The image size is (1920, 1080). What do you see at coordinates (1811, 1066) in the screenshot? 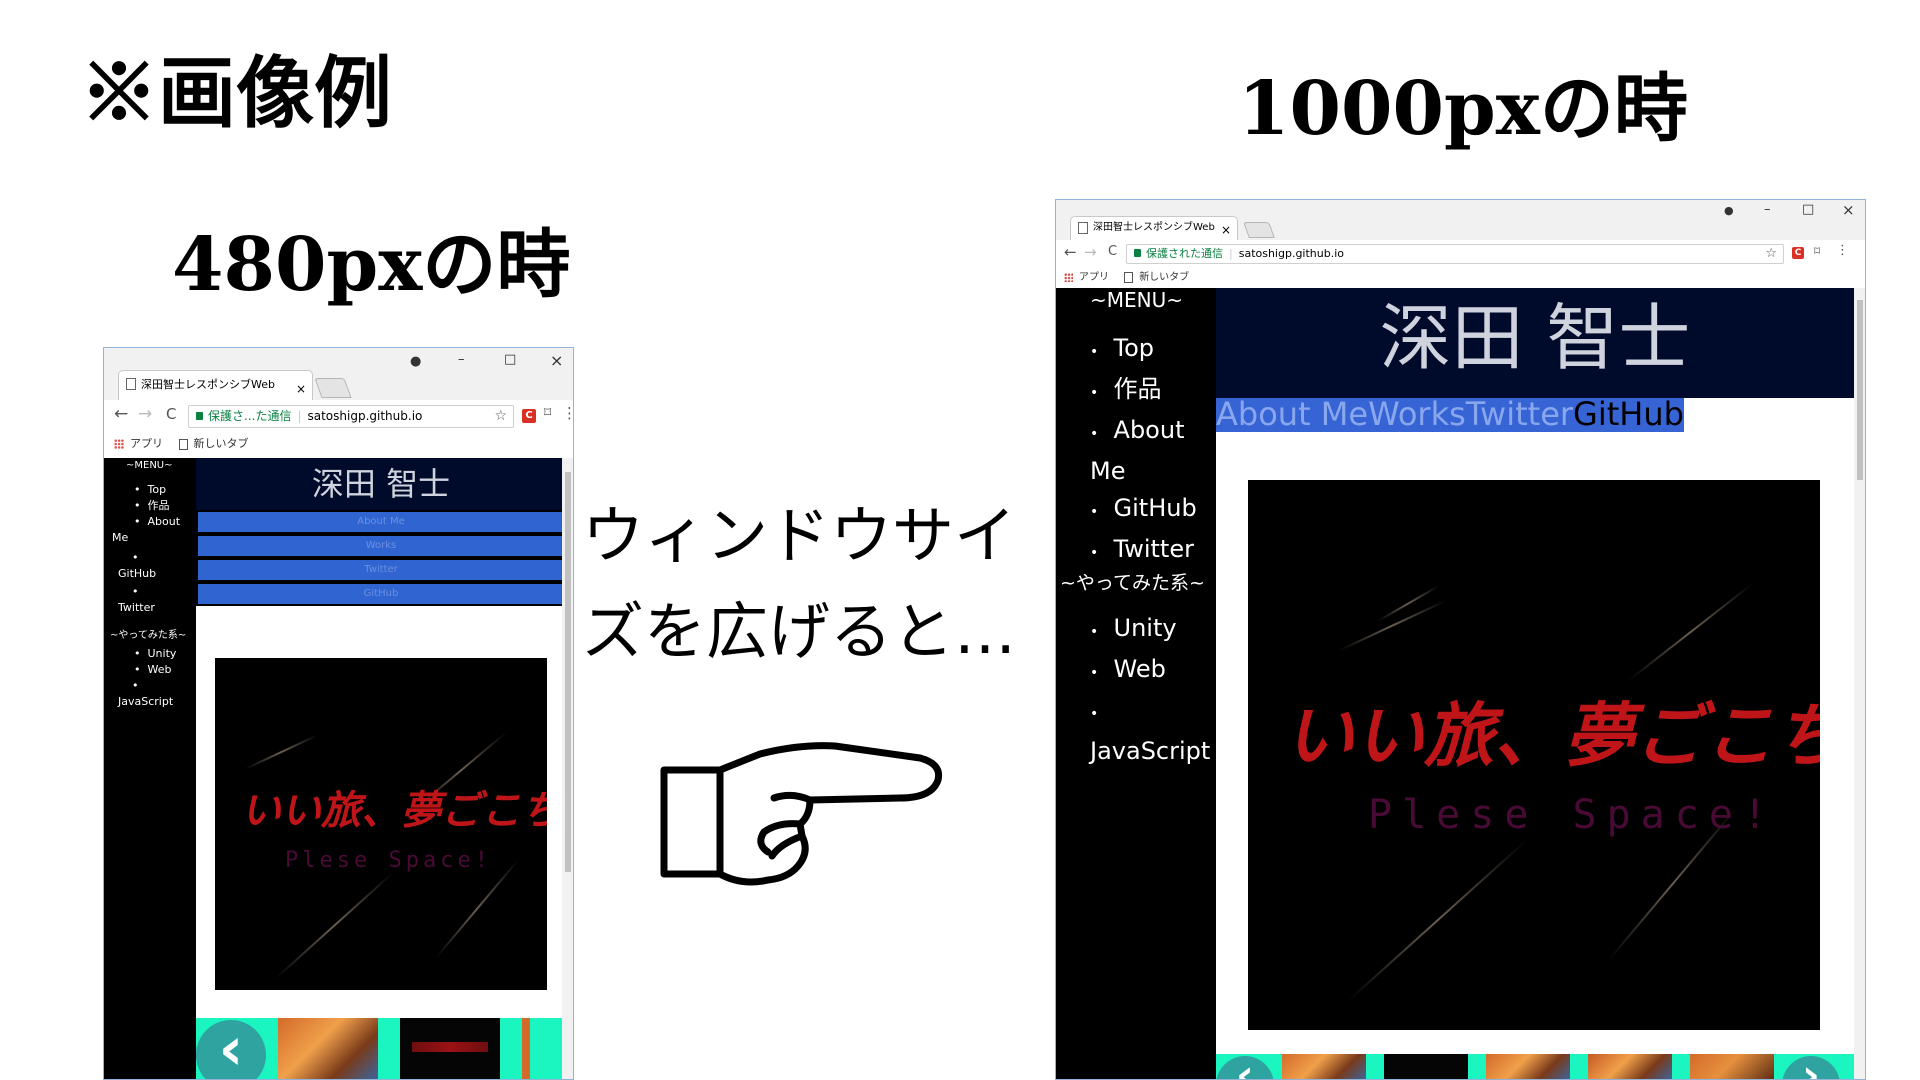
I see `carousel-next-button: ›` at bounding box center [1811, 1066].